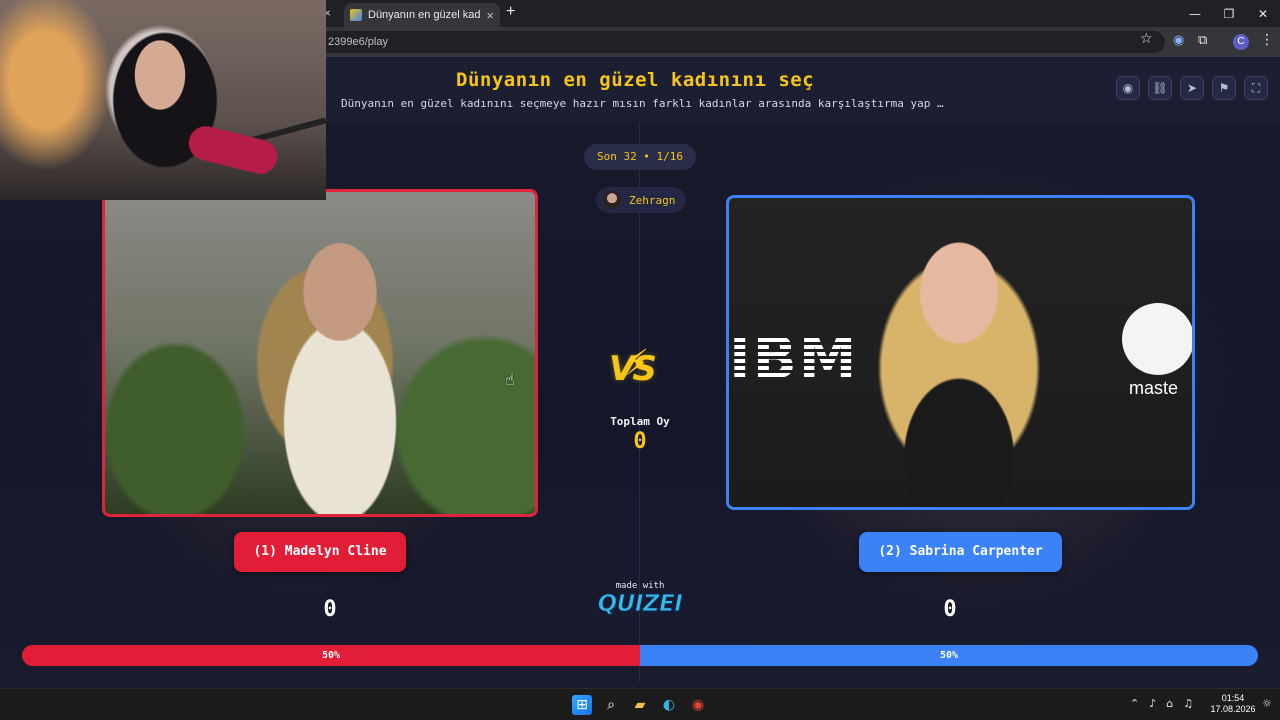  What do you see at coordinates (960, 552) in the screenshot?
I see `vote-right-button: (2) Sabrina Carpenter` at bounding box center [960, 552].